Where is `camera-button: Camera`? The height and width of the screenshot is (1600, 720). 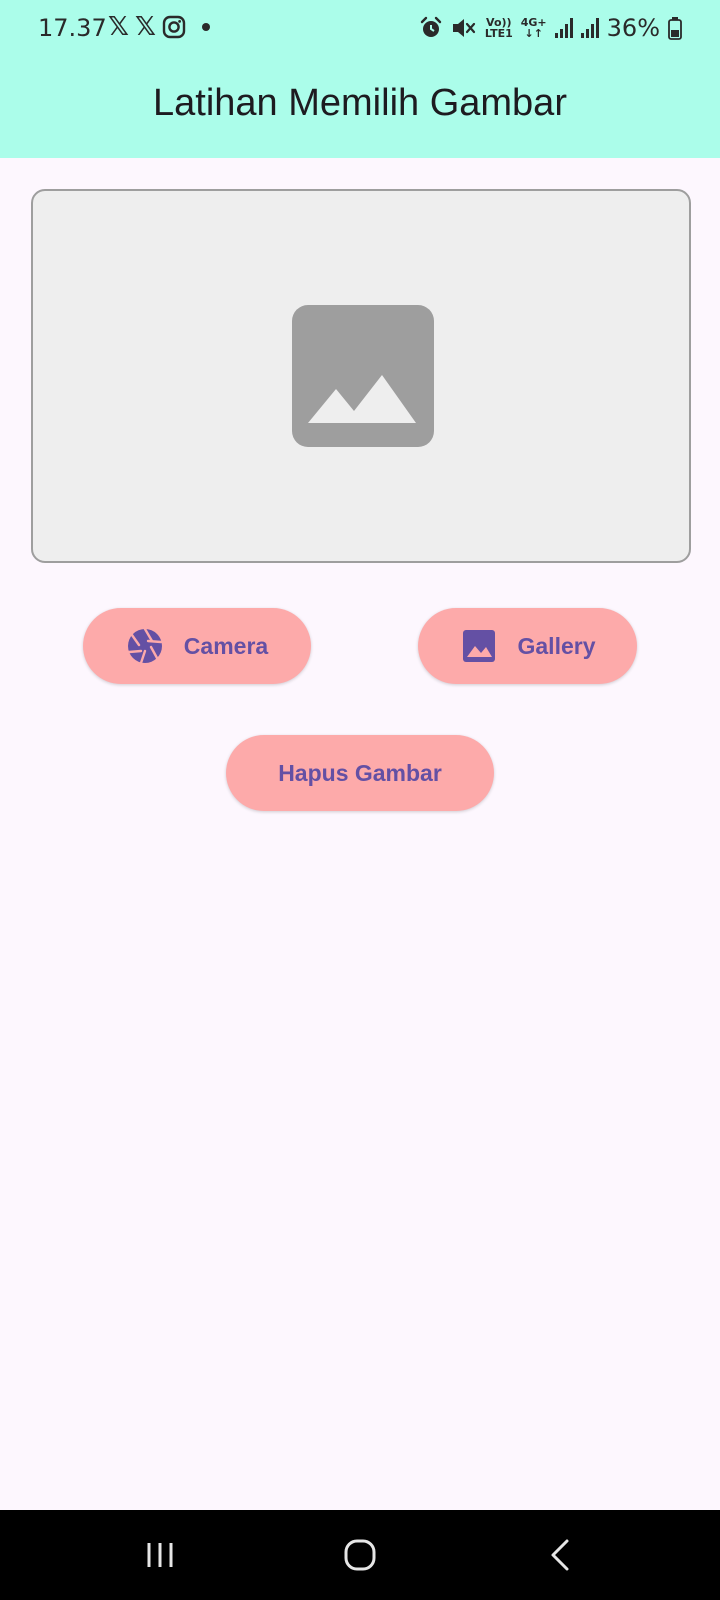 camera-button: Camera is located at coordinates (197, 646).